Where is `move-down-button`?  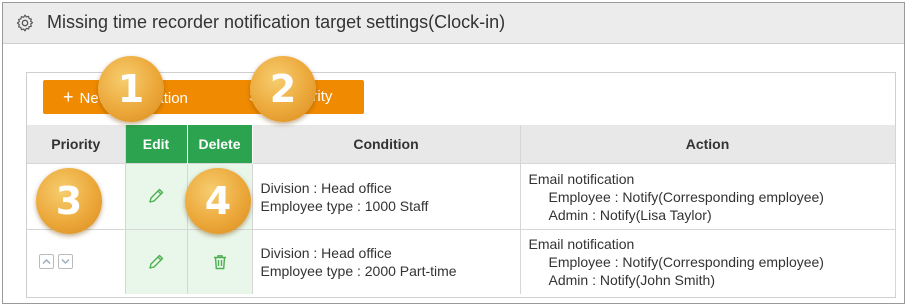 move-down-button is located at coordinates (65, 262).